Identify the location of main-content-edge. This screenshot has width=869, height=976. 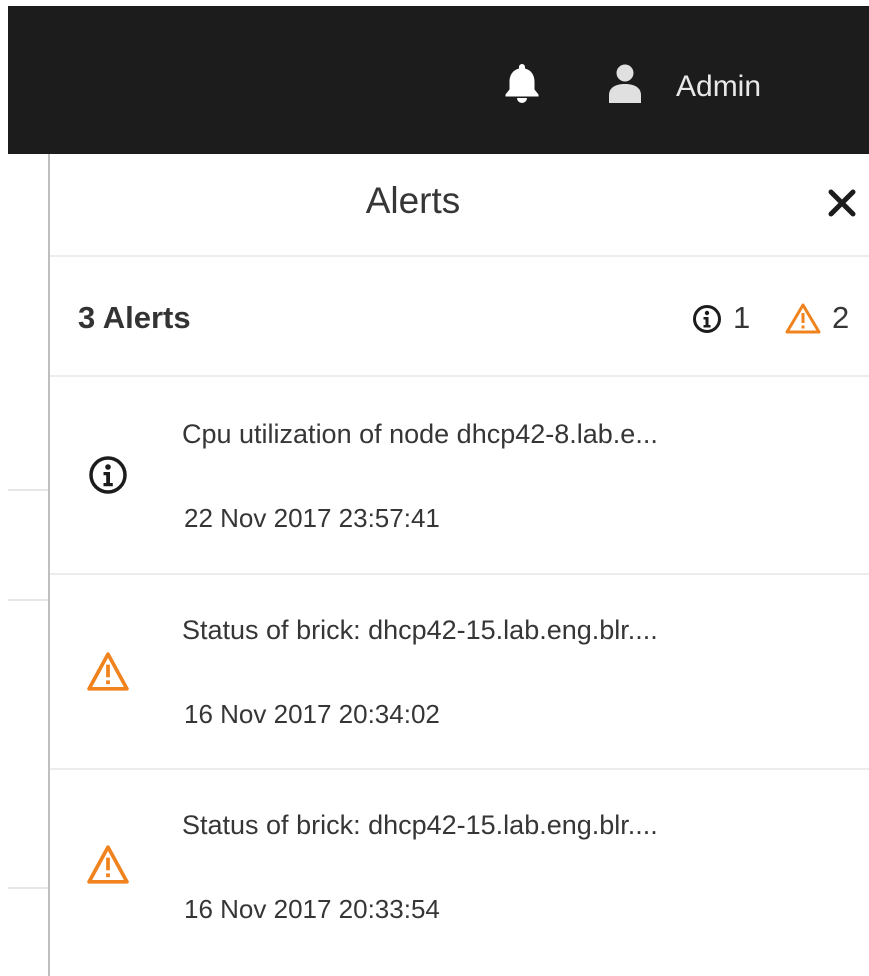
(24, 565).